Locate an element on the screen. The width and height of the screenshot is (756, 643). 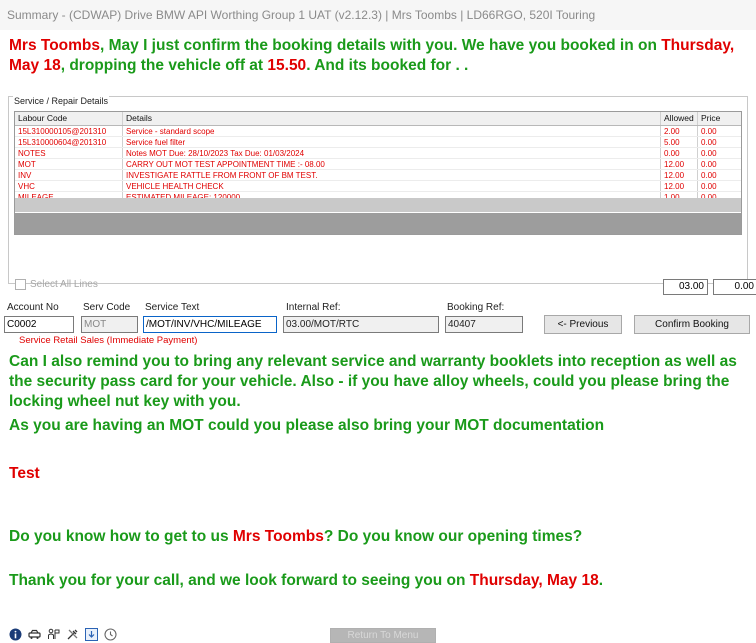
select-all-lines: Select All Lines is located at coordinates (56, 284).